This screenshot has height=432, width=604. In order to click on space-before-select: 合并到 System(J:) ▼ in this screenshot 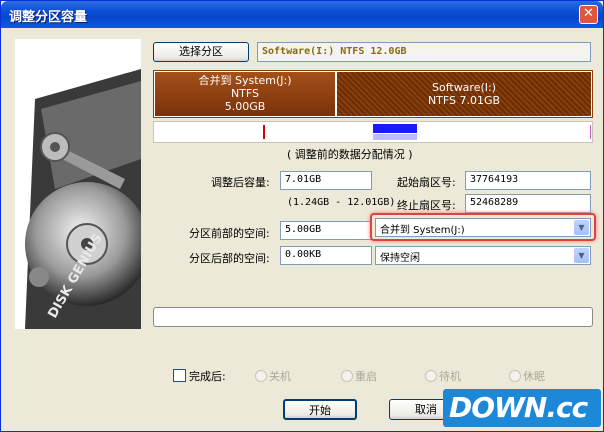, I will do `click(483, 227)`.